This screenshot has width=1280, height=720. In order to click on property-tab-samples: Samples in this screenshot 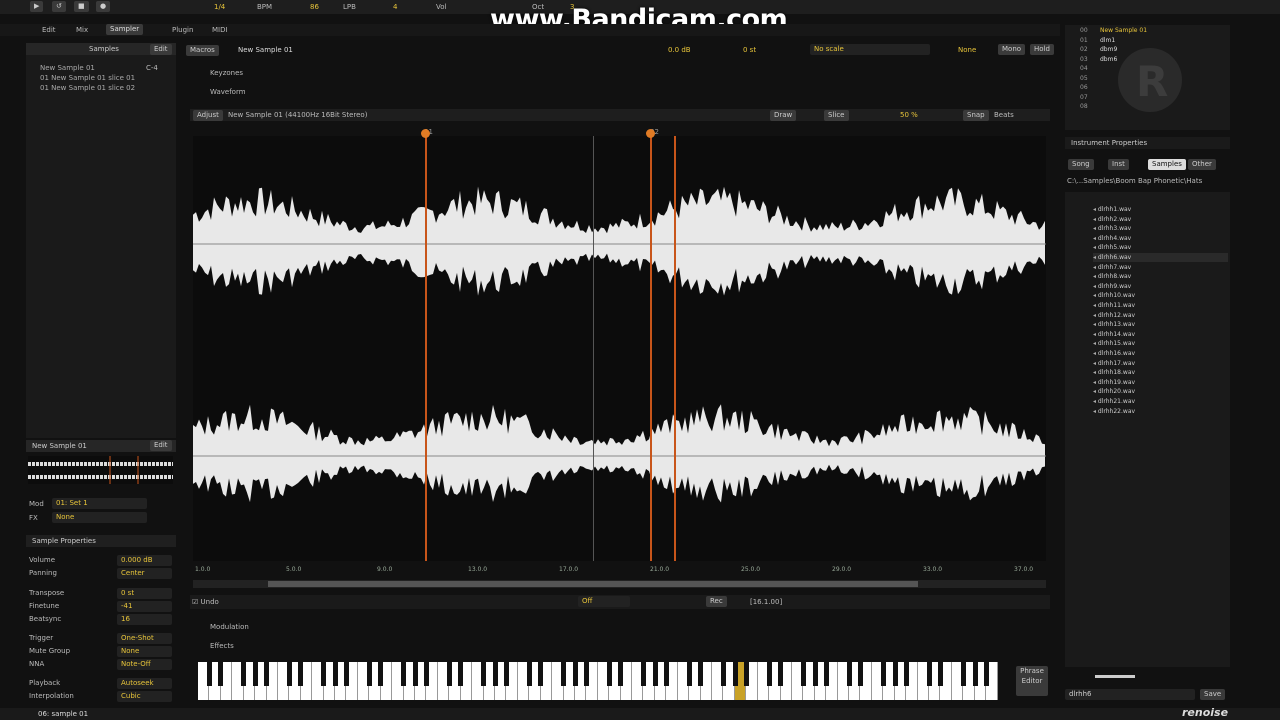, I will do `click(1167, 164)`.